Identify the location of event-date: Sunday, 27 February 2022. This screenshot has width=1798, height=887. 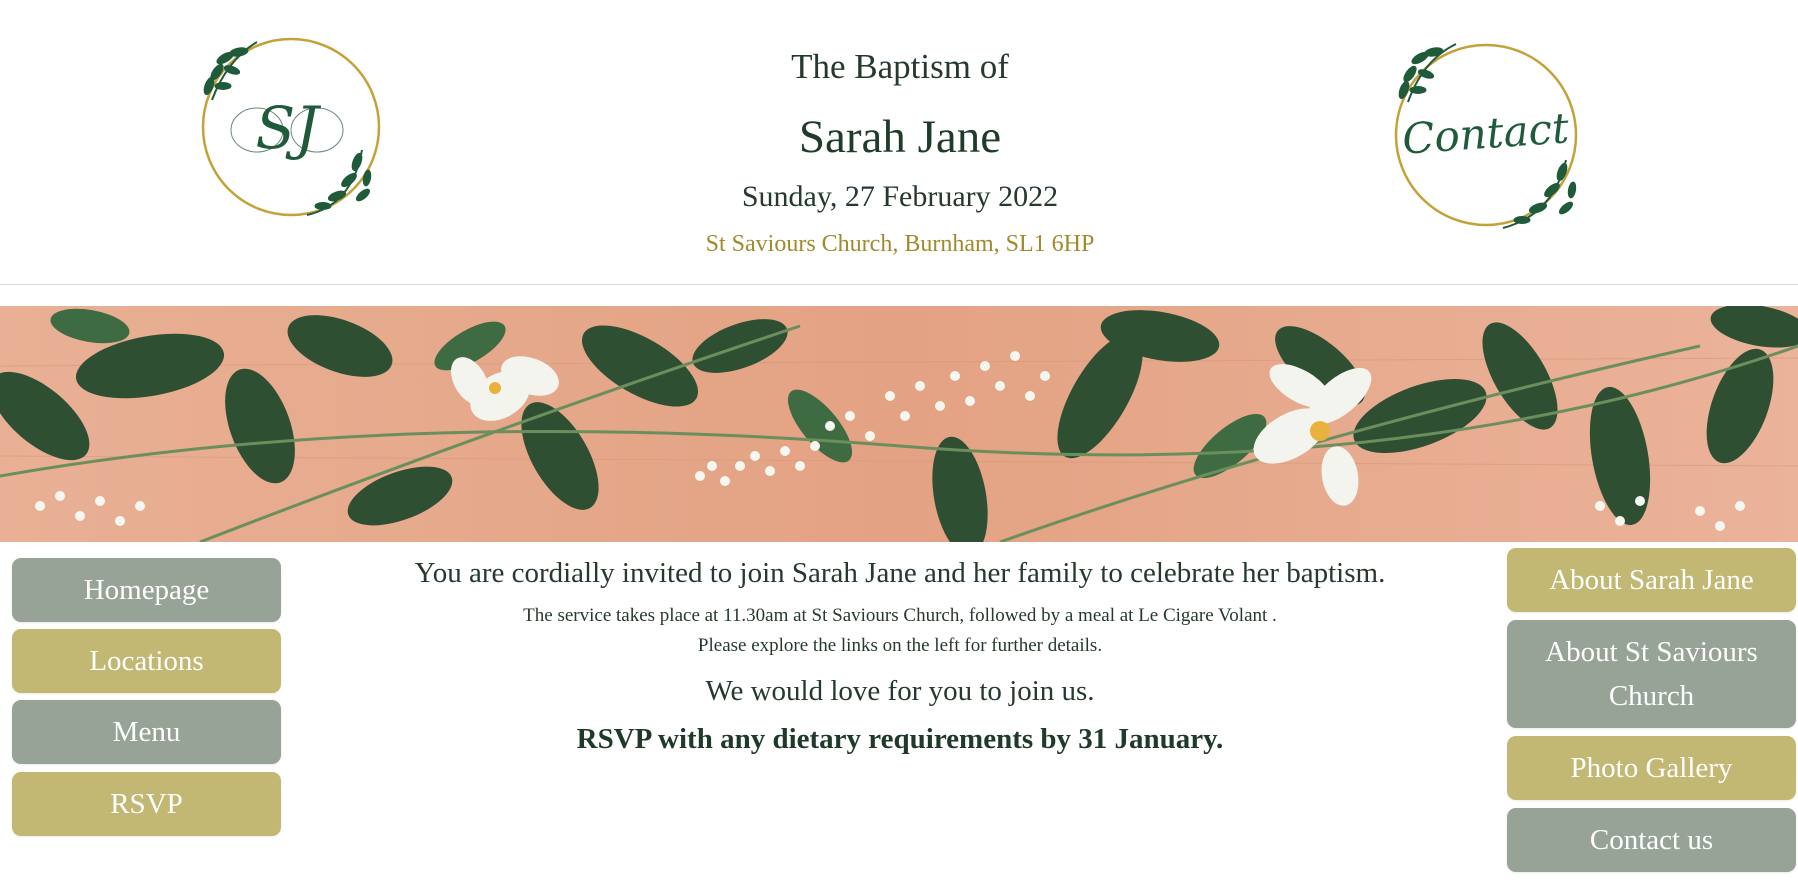
(900, 196).